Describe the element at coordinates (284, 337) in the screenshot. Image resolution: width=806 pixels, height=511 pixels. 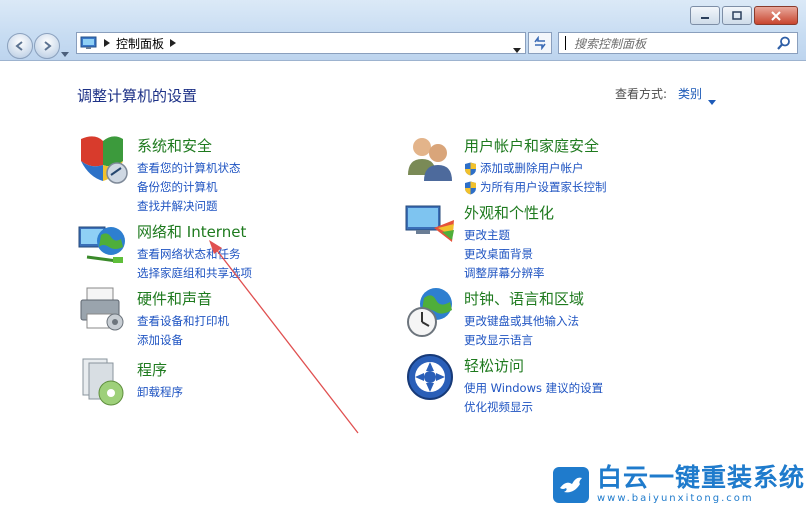
I see `annotation-arrow` at that location.